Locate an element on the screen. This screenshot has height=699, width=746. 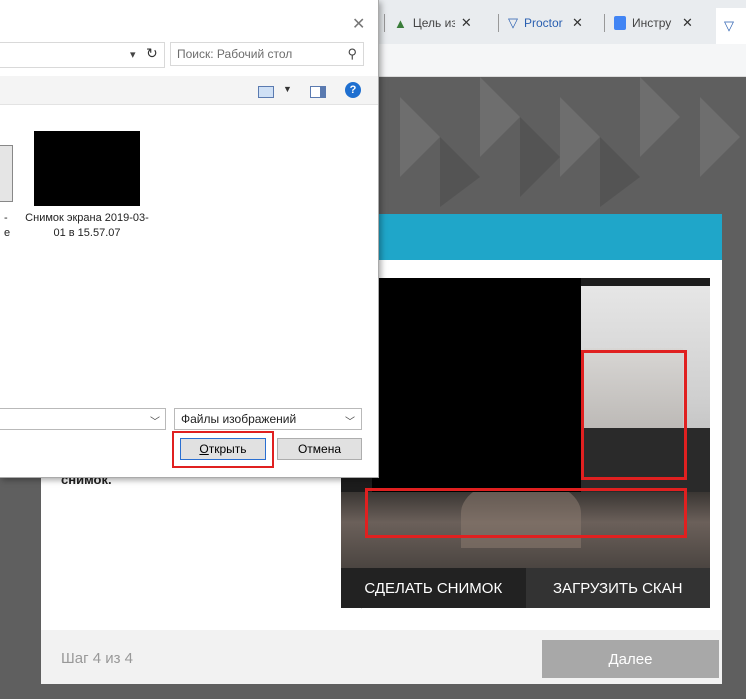
upload-scan-button: ЗАГРУЗИТЬ СКАН is located at coordinates (617, 588).